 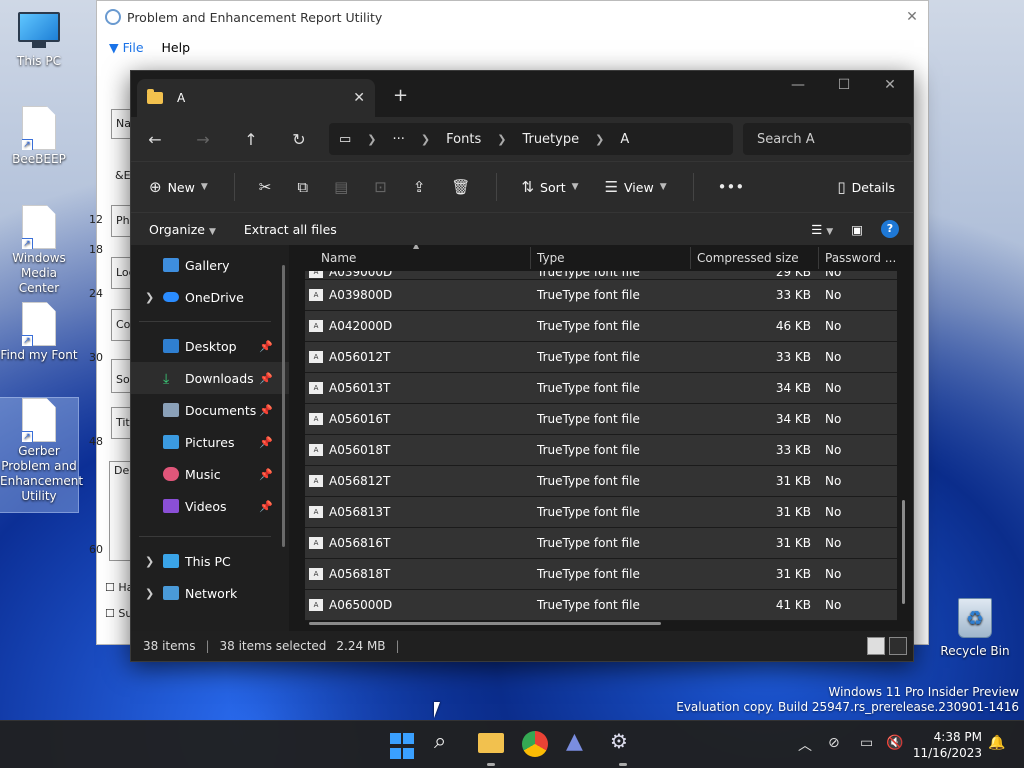 I want to click on network-offline-icon: ⊘, so click(x=834, y=743).